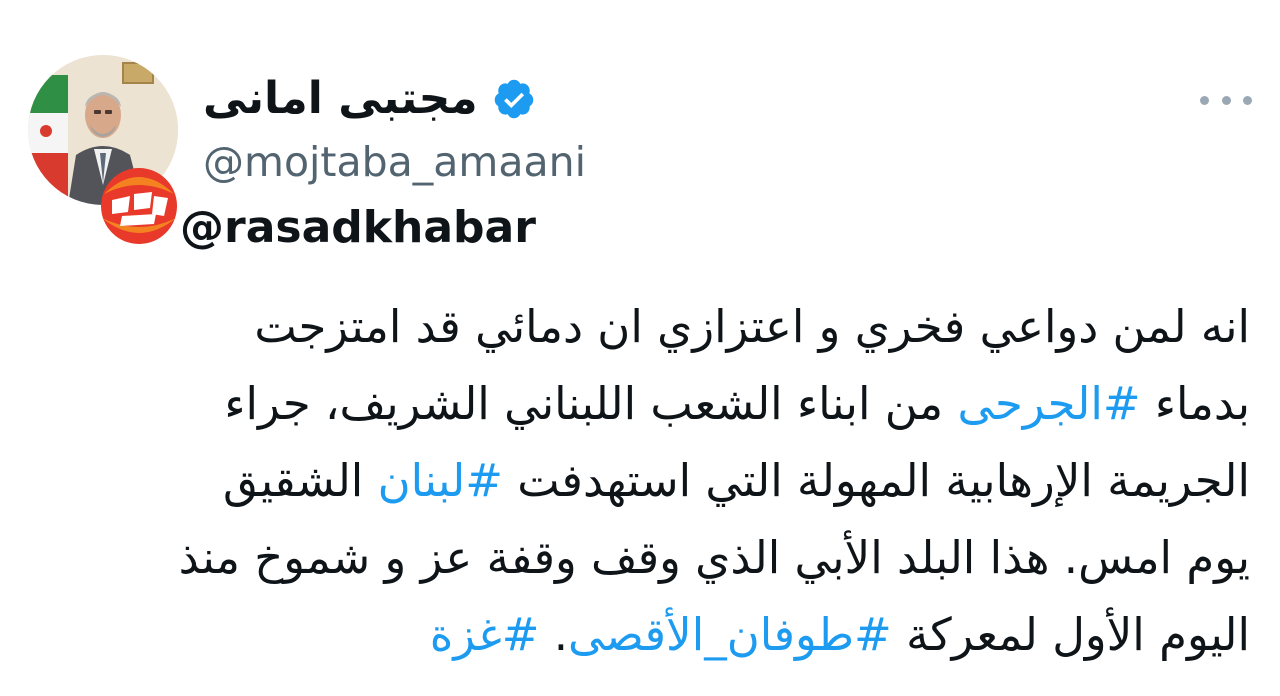 The height and width of the screenshot is (696, 1280). I want to click on tweet-text-segment: اليوم الأول لمعركة, so click(1070, 634).